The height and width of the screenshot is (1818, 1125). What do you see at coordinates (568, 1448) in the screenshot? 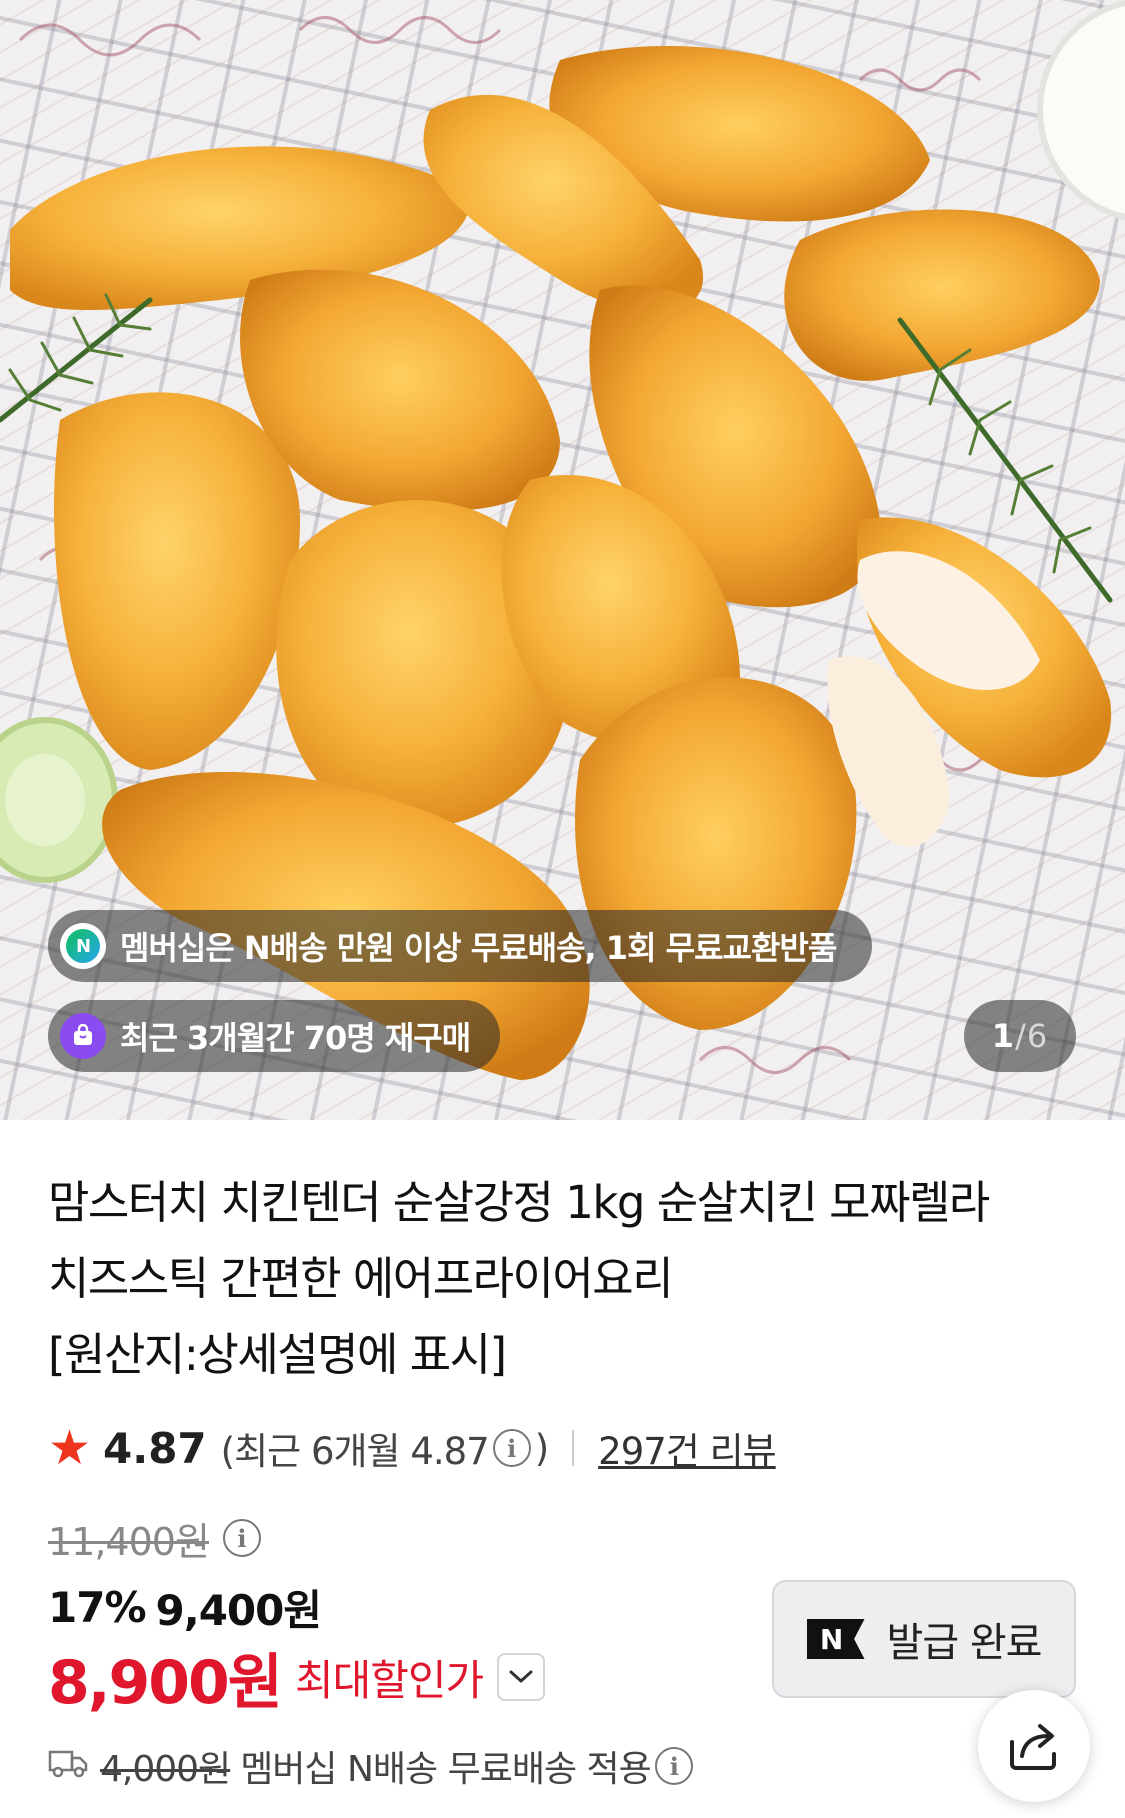
I see `rating-row: ★ 4.87 (최근 6개월 4.87 i ) 297건 리뷰` at bounding box center [568, 1448].